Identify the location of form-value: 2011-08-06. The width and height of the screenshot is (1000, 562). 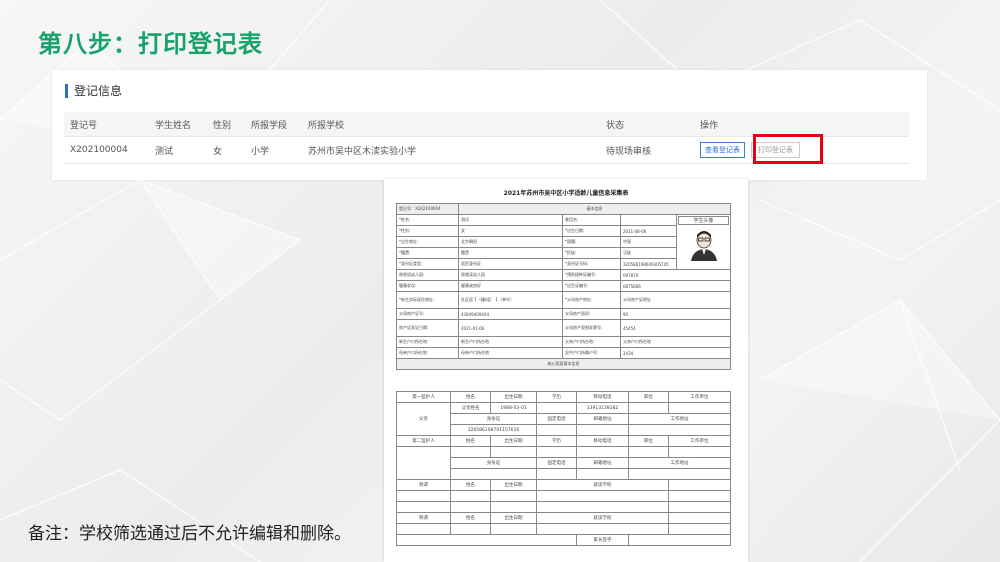
(648, 231).